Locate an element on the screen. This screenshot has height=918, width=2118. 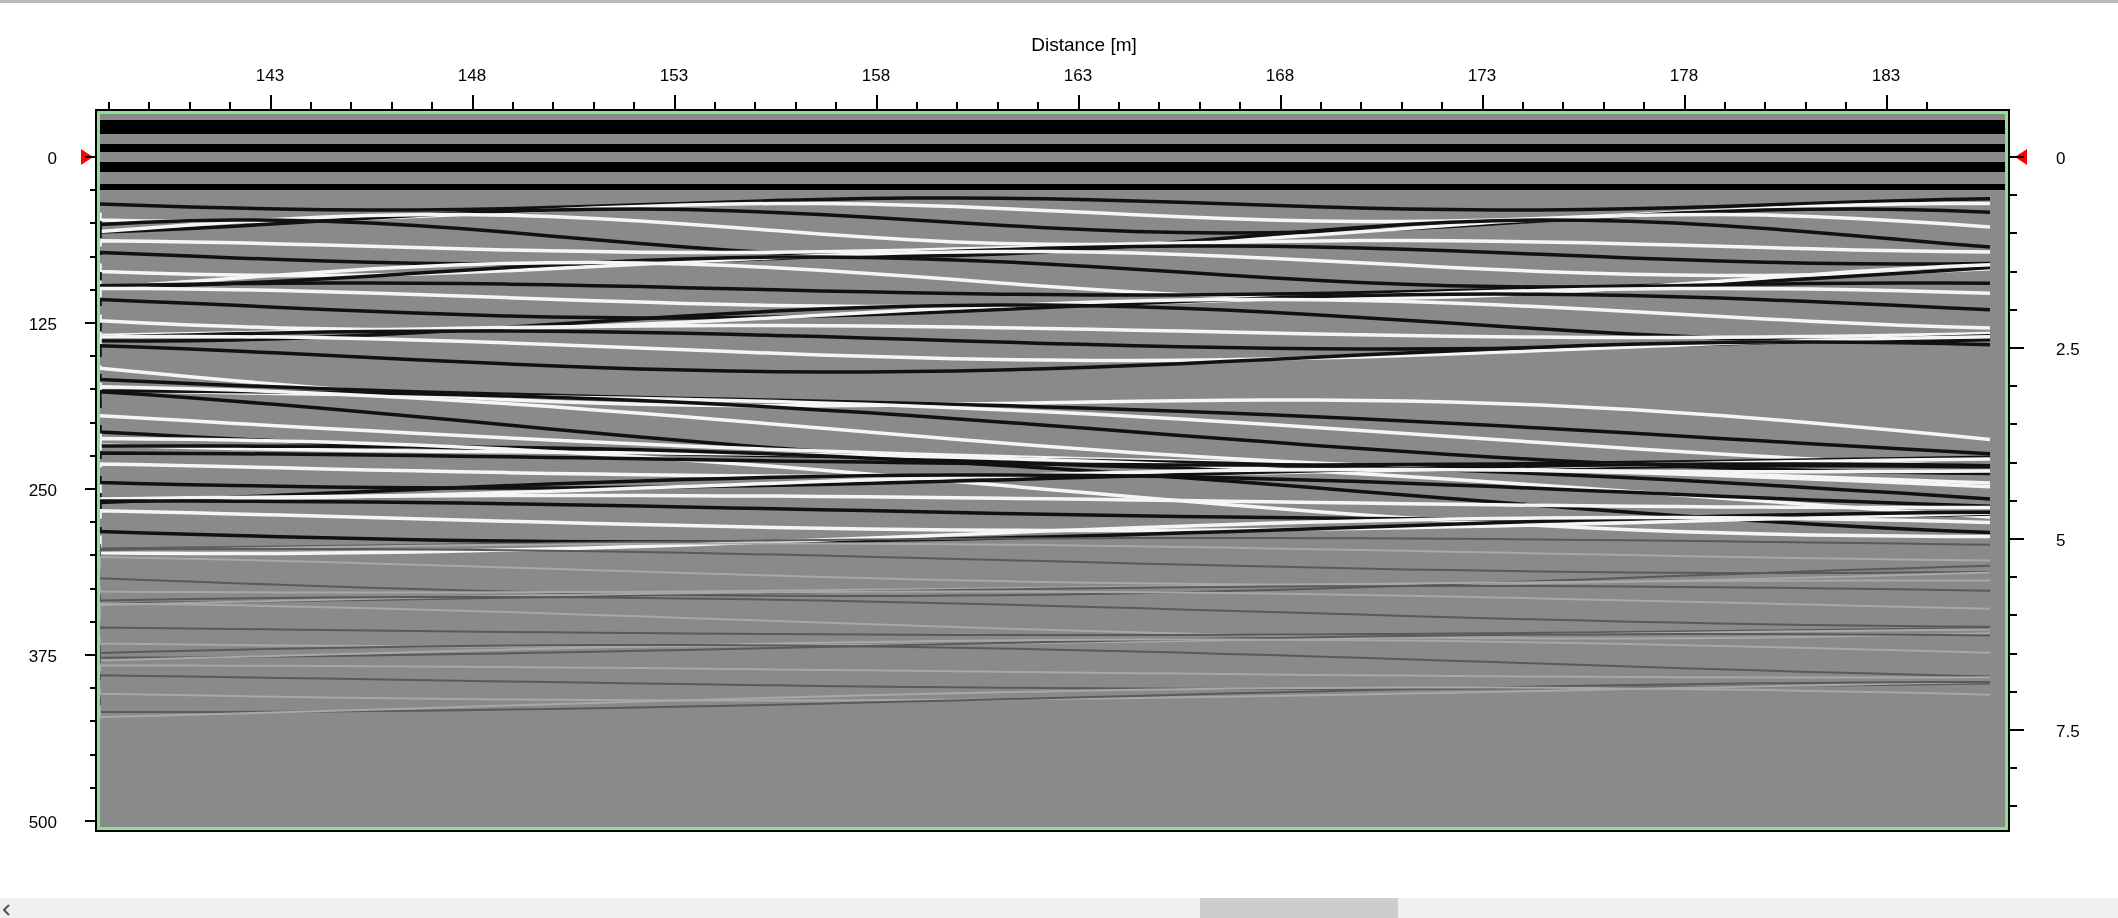
axis-label: 7.5 is located at coordinates (2068, 732).